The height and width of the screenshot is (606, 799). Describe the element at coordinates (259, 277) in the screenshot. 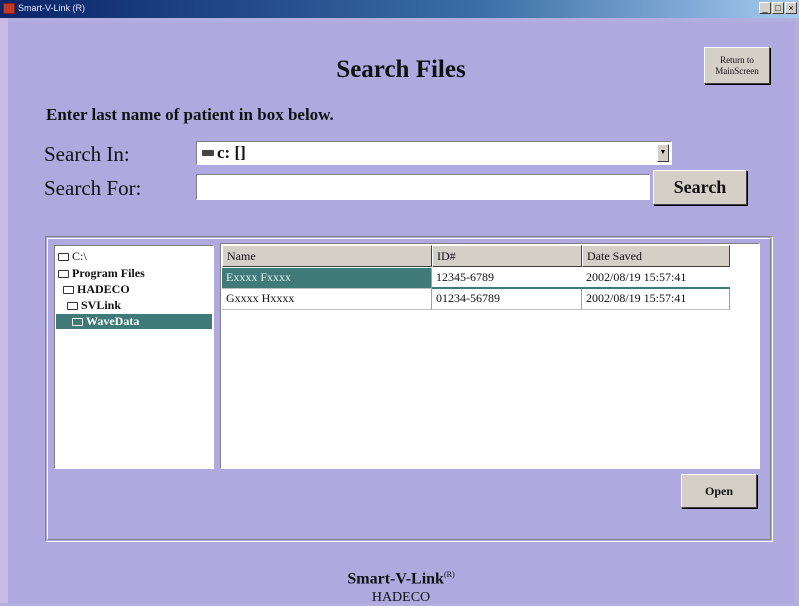

I see `cell-name: Exxxx Fxxxx` at that location.